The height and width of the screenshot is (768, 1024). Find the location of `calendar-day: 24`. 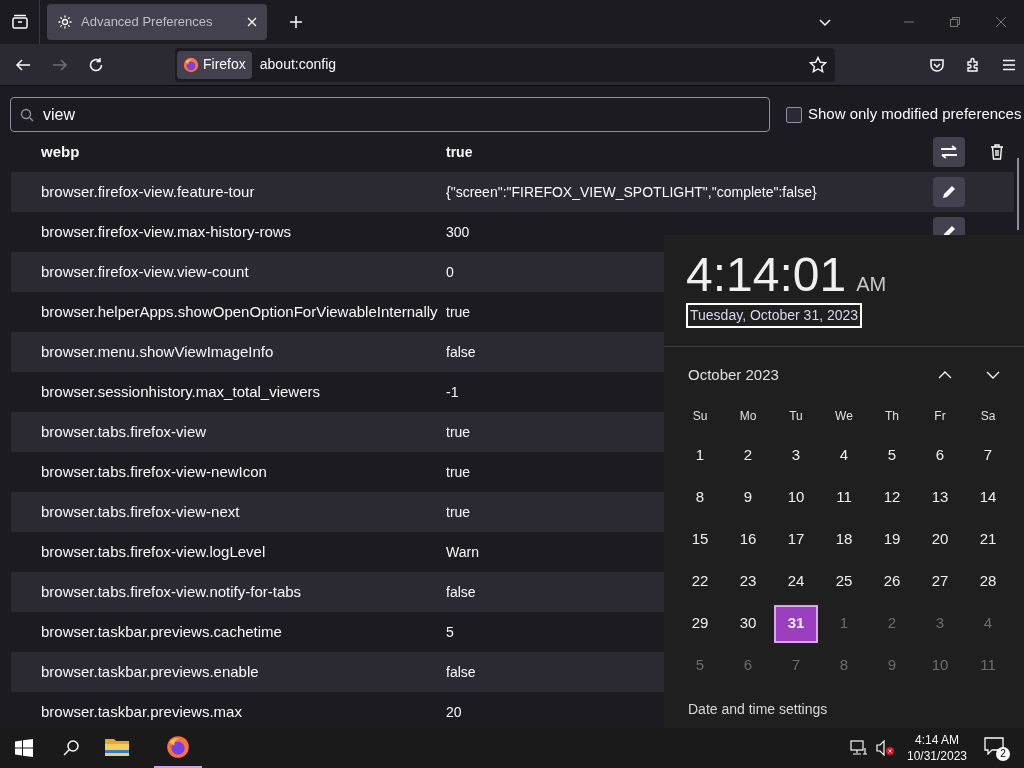

calendar-day: 24 is located at coordinates (796, 581).